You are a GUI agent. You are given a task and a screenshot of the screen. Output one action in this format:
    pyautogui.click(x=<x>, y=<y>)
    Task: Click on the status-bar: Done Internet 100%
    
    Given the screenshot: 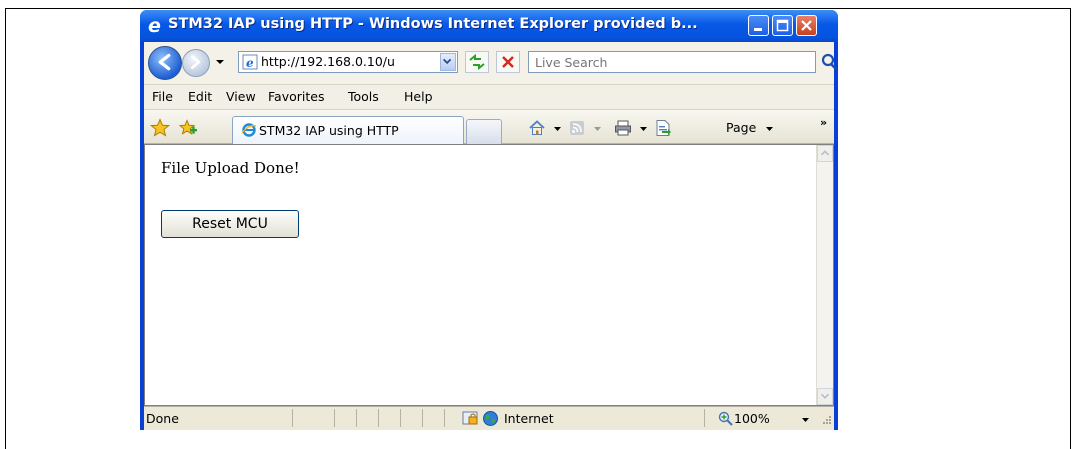 What is the action you would take?
    pyautogui.click(x=489, y=418)
    